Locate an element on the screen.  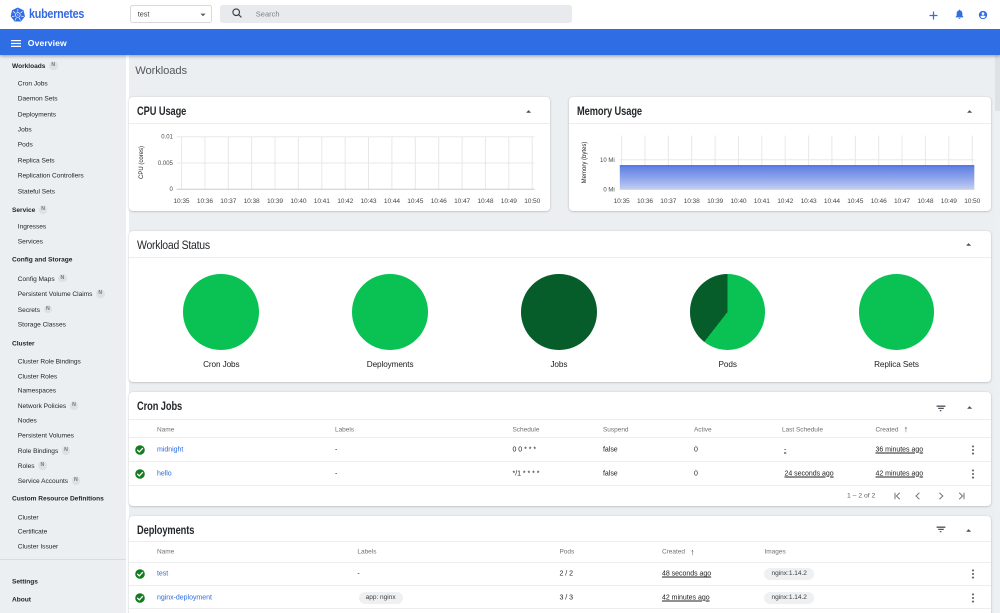
svg-text: 0.005 is located at coordinates (166, 164).